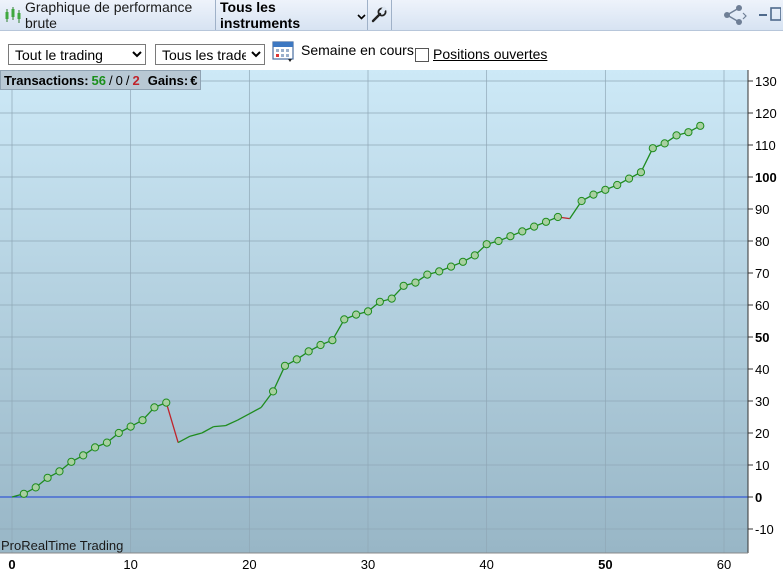 This screenshot has height=574, width=783. I want to click on y-tick-label: 20, so click(762, 433).